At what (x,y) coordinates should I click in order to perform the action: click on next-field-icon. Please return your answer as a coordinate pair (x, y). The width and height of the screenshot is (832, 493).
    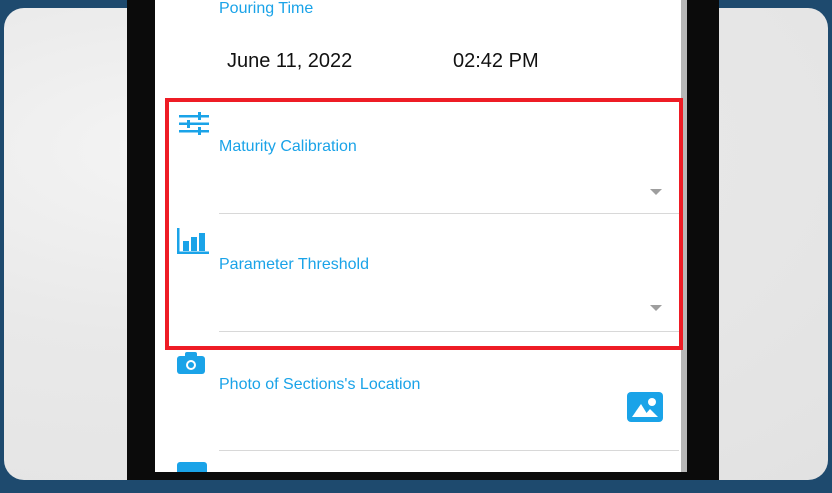
    Looking at the image, I should click on (192, 467).